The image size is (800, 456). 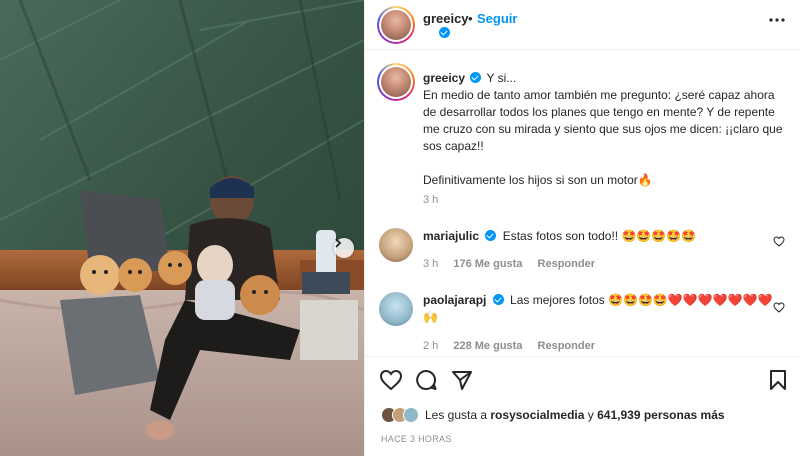 I want to click on comment-likes: 228 Me gusta, so click(x=487, y=346).